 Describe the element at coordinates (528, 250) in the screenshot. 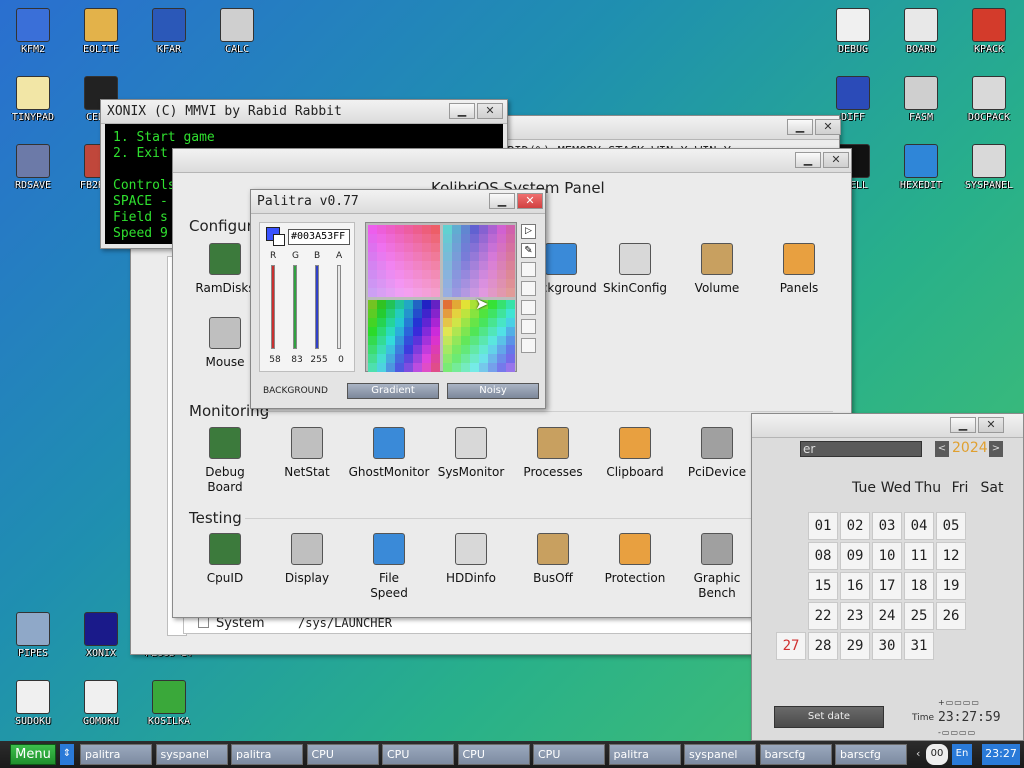

I see `eyedropper-icon: ✎` at that location.